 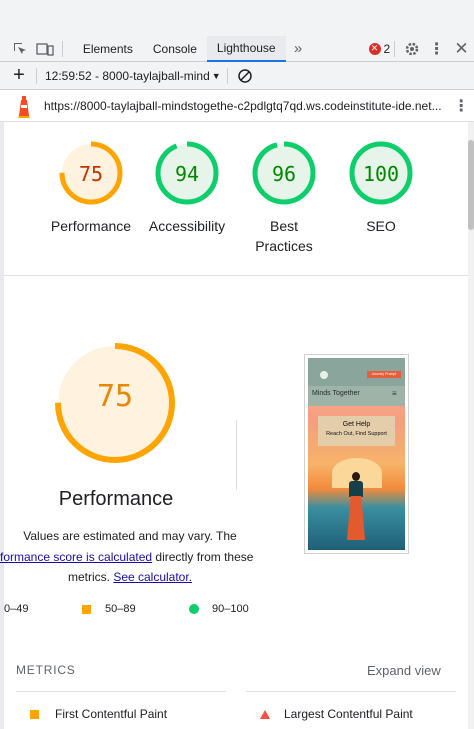 What do you see at coordinates (16, 609) in the screenshot?
I see `legend-fail-label: 0–49` at bounding box center [16, 609].